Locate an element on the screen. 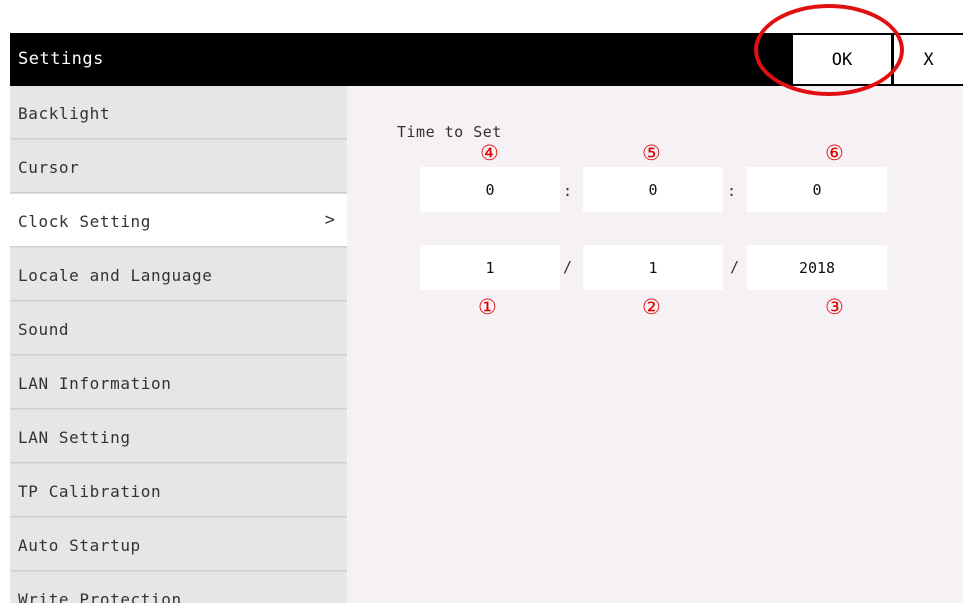  sidebar-item-label: TP Calibration is located at coordinates (90, 491).